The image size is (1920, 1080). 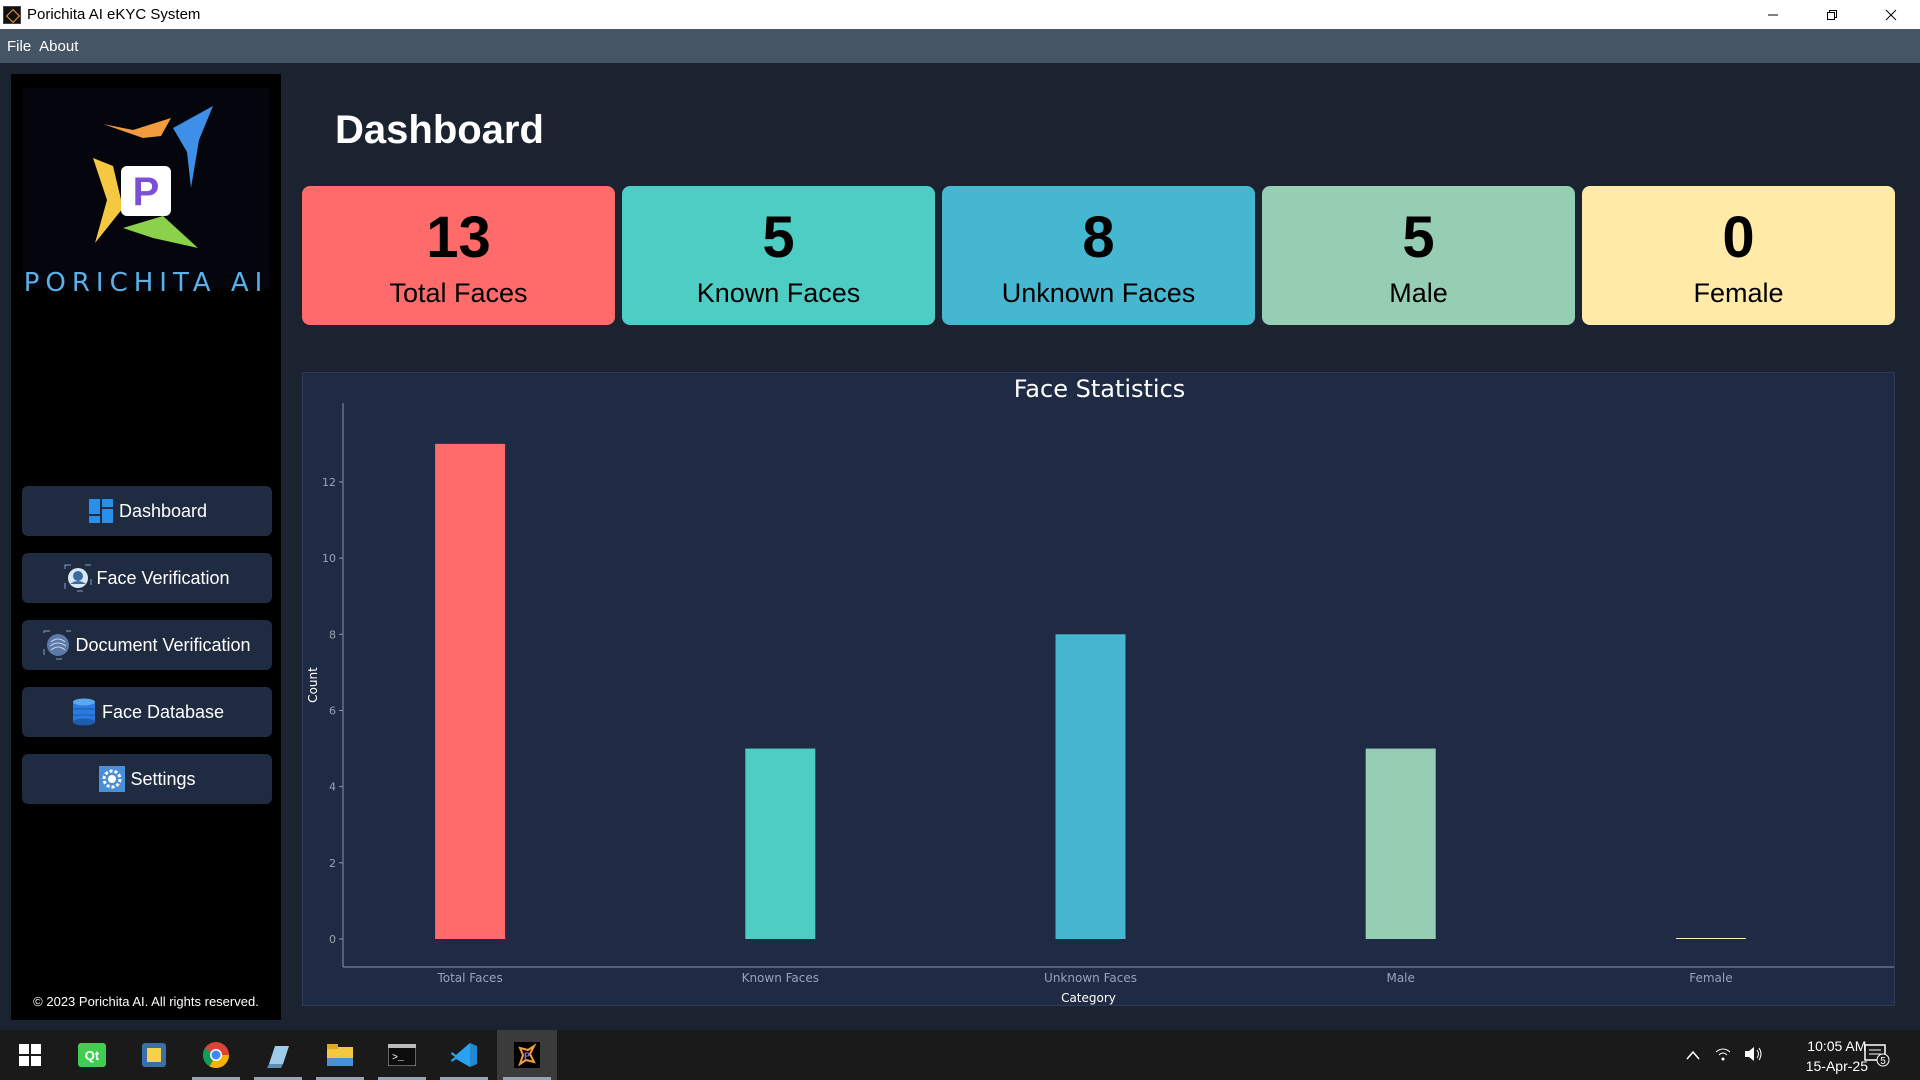 What do you see at coordinates (960, 46) in the screenshot?
I see `menu-bar: File About` at bounding box center [960, 46].